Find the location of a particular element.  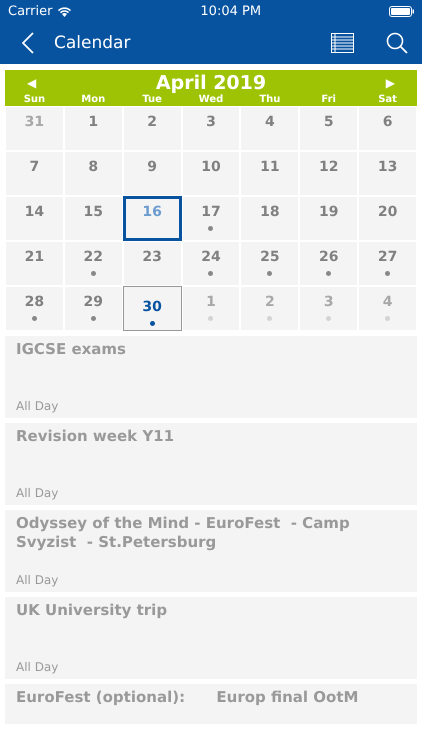

day-cell: 9 is located at coordinates (152, 173).